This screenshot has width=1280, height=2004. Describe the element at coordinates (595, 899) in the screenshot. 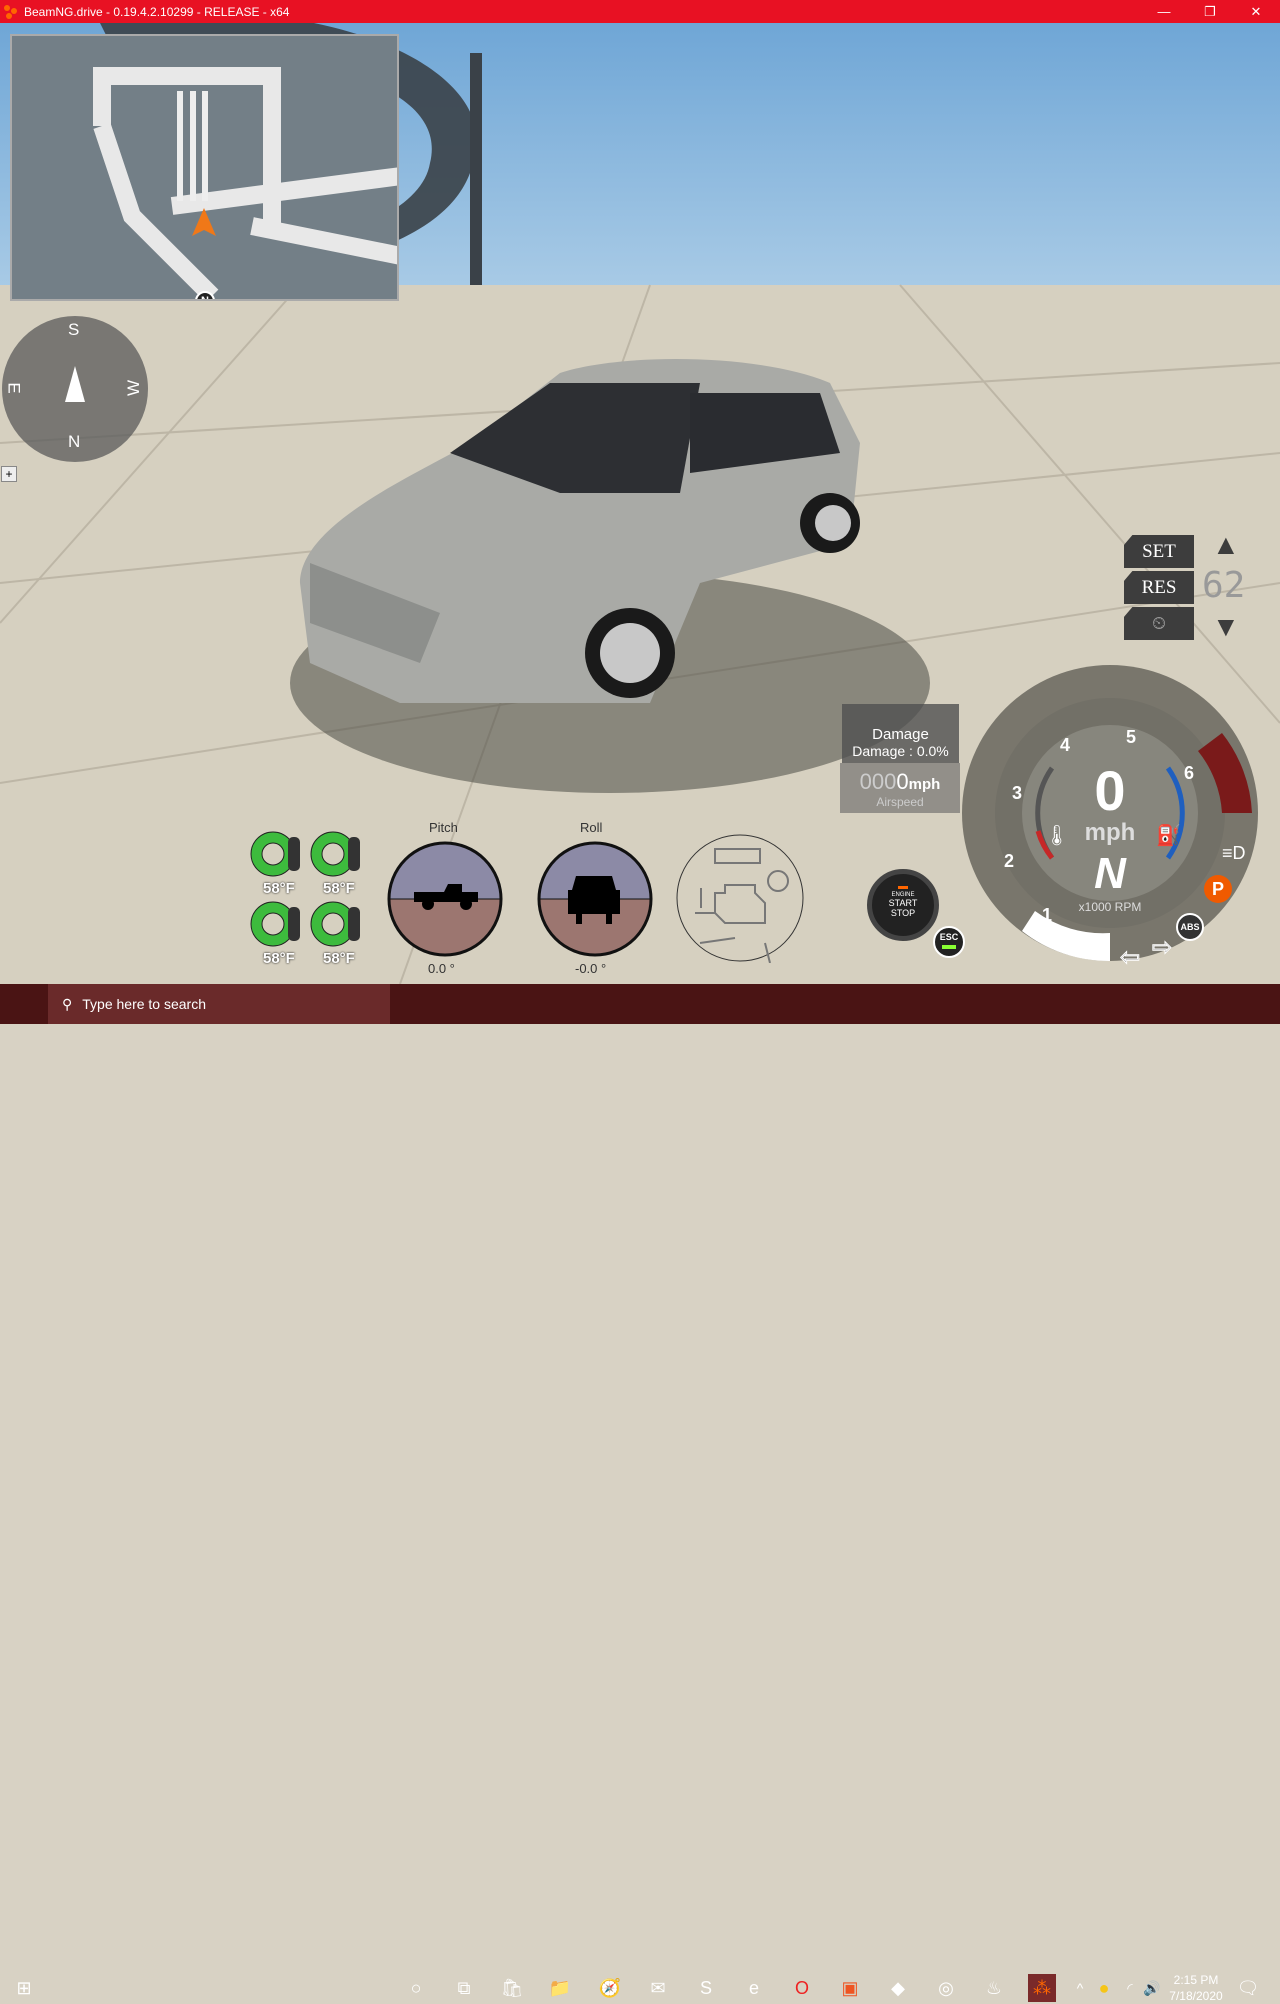

I see `roll-attitude-icon` at that location.